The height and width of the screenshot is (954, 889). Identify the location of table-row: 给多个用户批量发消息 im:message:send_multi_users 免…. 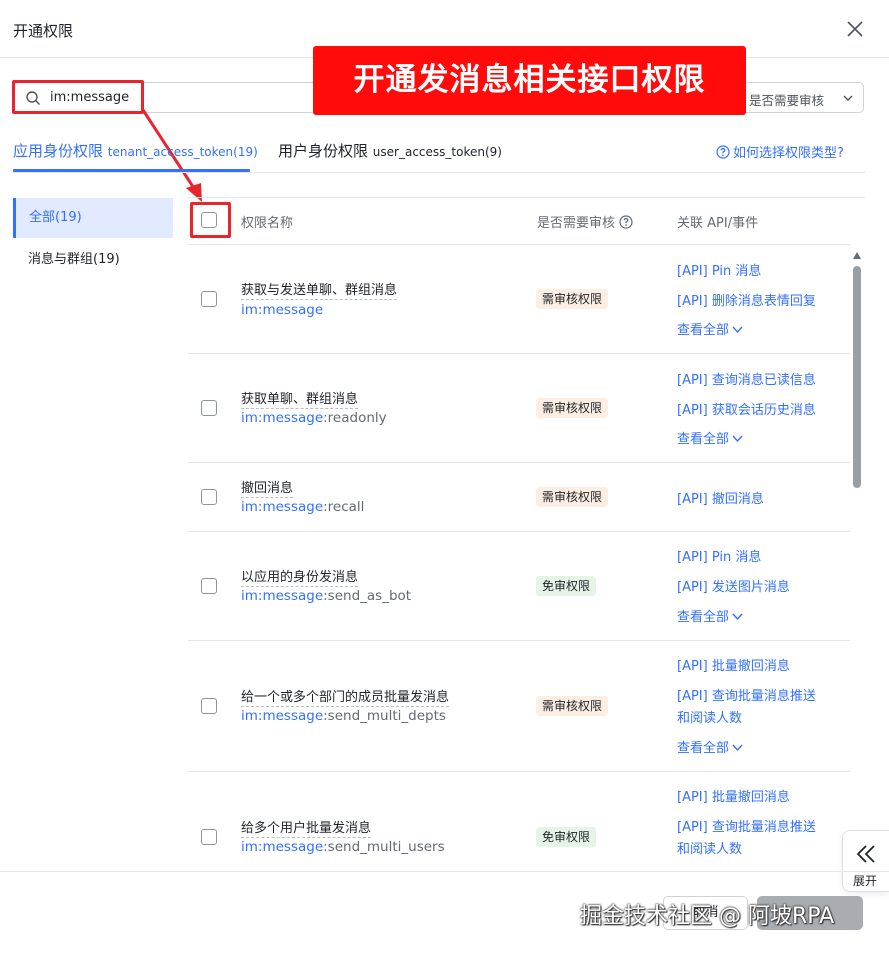
(519, 821).